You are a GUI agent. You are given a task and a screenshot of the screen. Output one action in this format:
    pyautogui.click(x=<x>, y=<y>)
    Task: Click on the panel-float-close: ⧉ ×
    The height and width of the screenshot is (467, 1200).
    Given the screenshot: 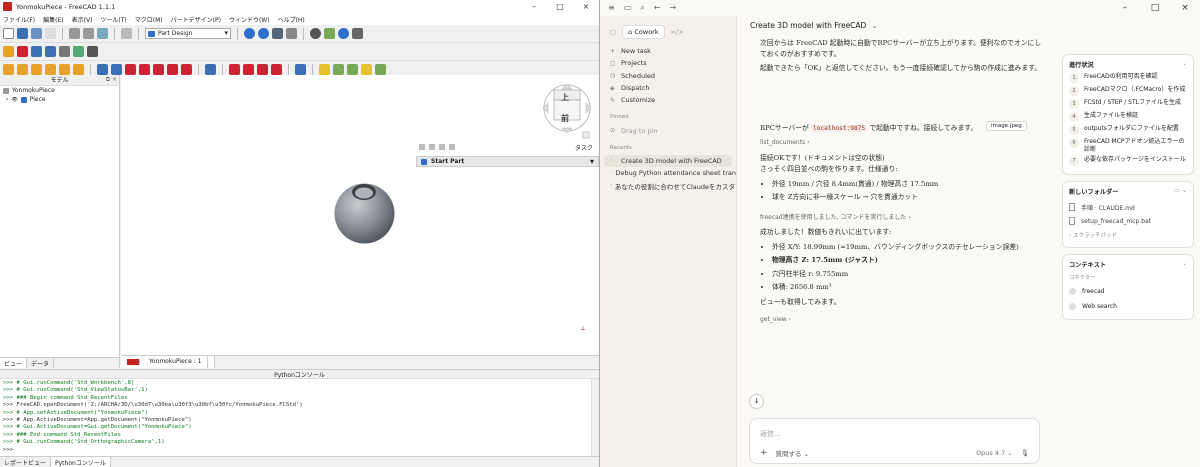 What is the action you would take?
    pyautogui.click(x=111, y=80)
    